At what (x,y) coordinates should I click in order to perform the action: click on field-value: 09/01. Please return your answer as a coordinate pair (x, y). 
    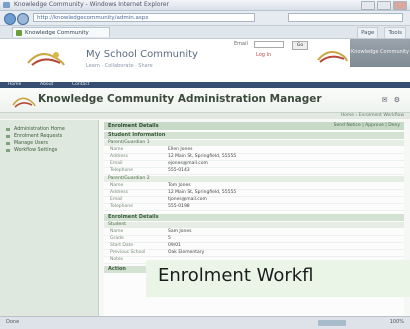
    Looking at the image, I should click on (174, 245).